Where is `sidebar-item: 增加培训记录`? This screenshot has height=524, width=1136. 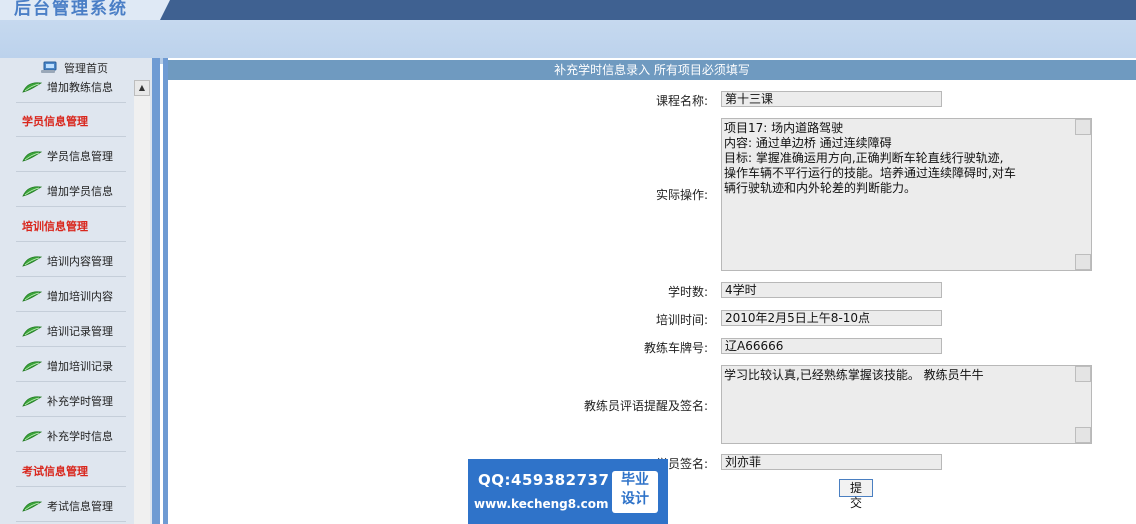 sidebar-item: 增加培训记录 is located at coordinates (71, 366).